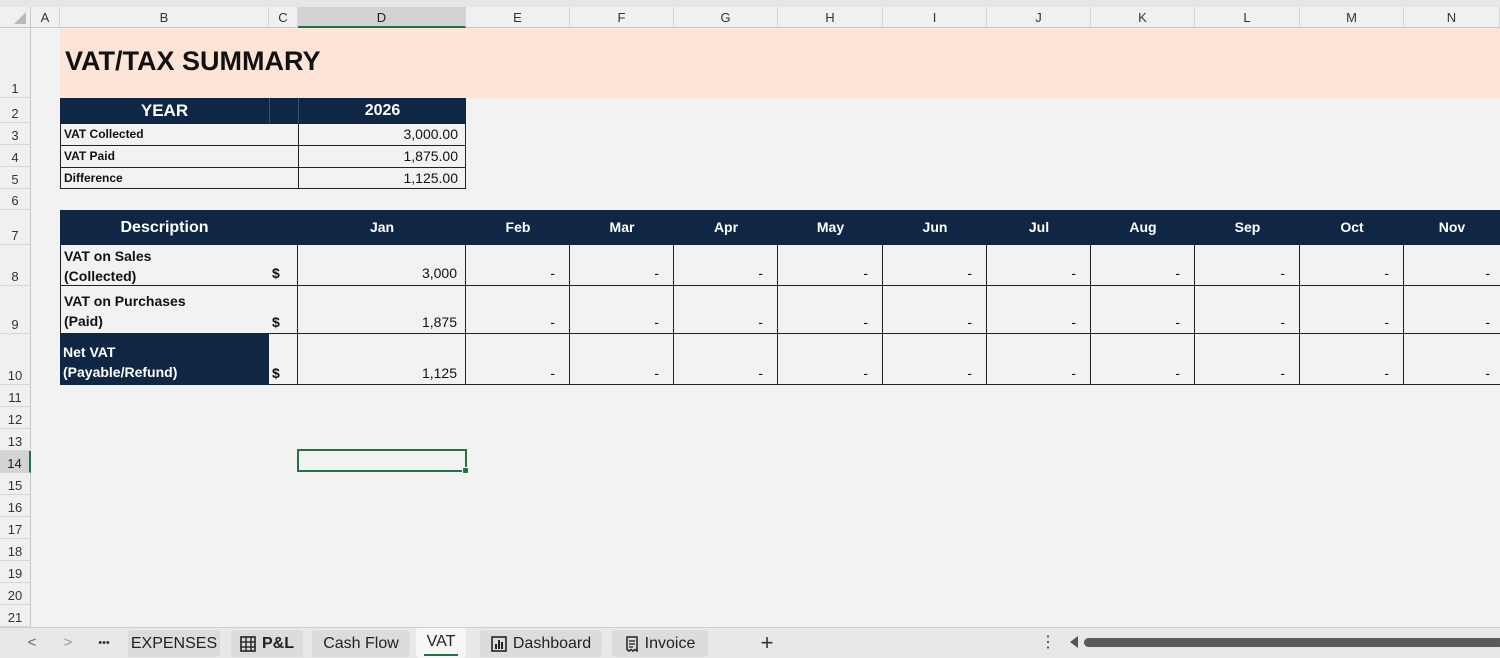 The height and width of the screenshot is (658, 1500). Describe the element at coordinates (382, 310) in the screenshot. I see `value-jan-vat-purchases: 1,875` at that location.